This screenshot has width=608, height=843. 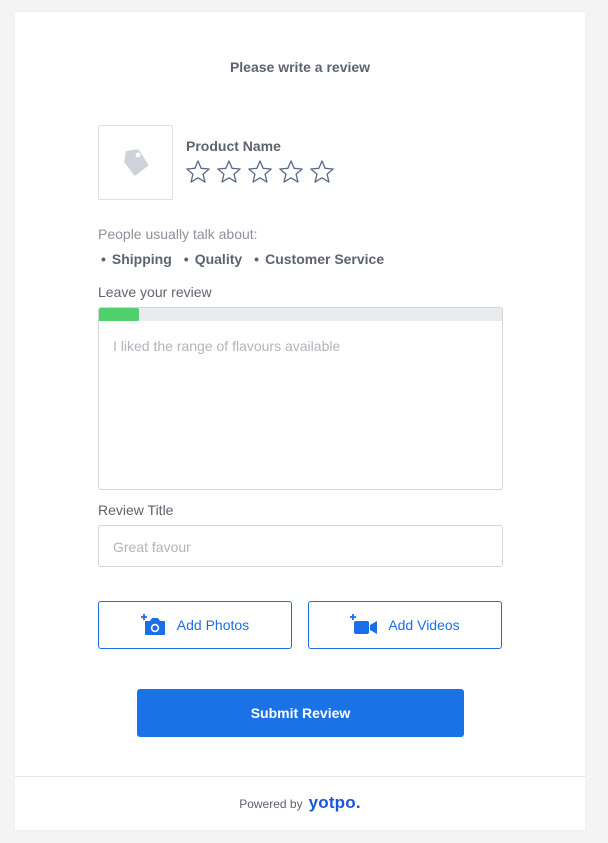 What do you see at coordinates (424, 625) in the screenshot?
I see `add-videos-label: Add Videos` at bounding box center [424, 625].